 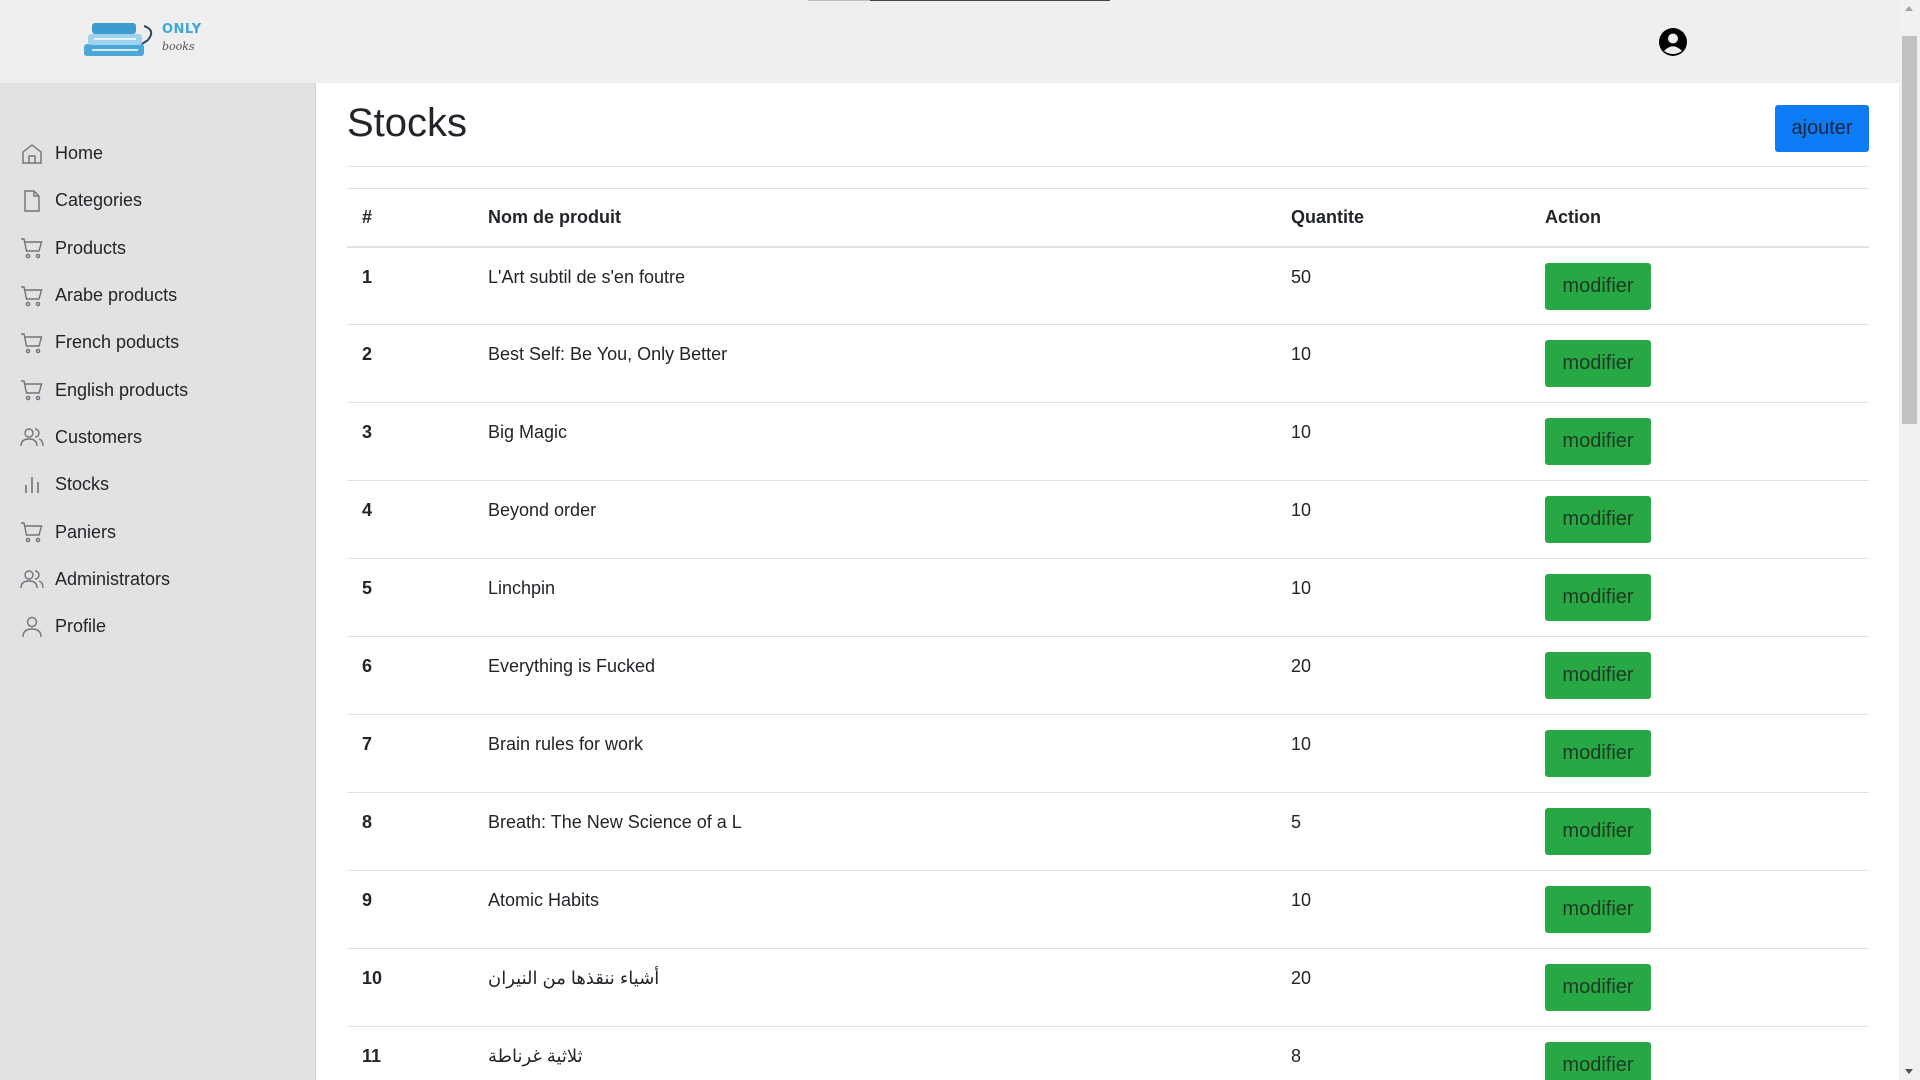 I want to click on table-row: 3 Big Magic 10 modifier, so click(x=1108, y=441).